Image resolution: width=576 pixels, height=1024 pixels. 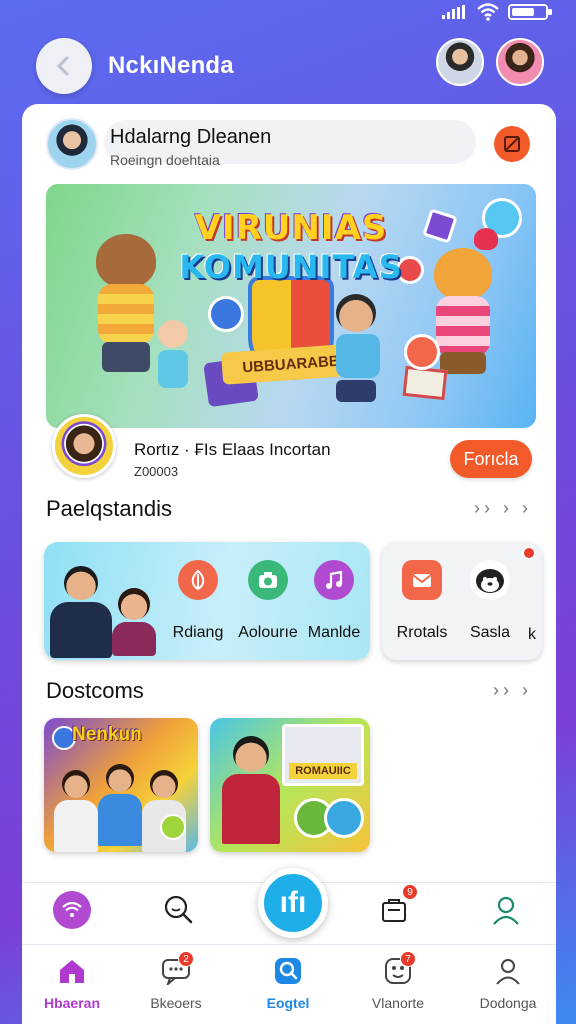 I want to click on category-card: Rrotals Sasla k, so click(x=462, y=601).